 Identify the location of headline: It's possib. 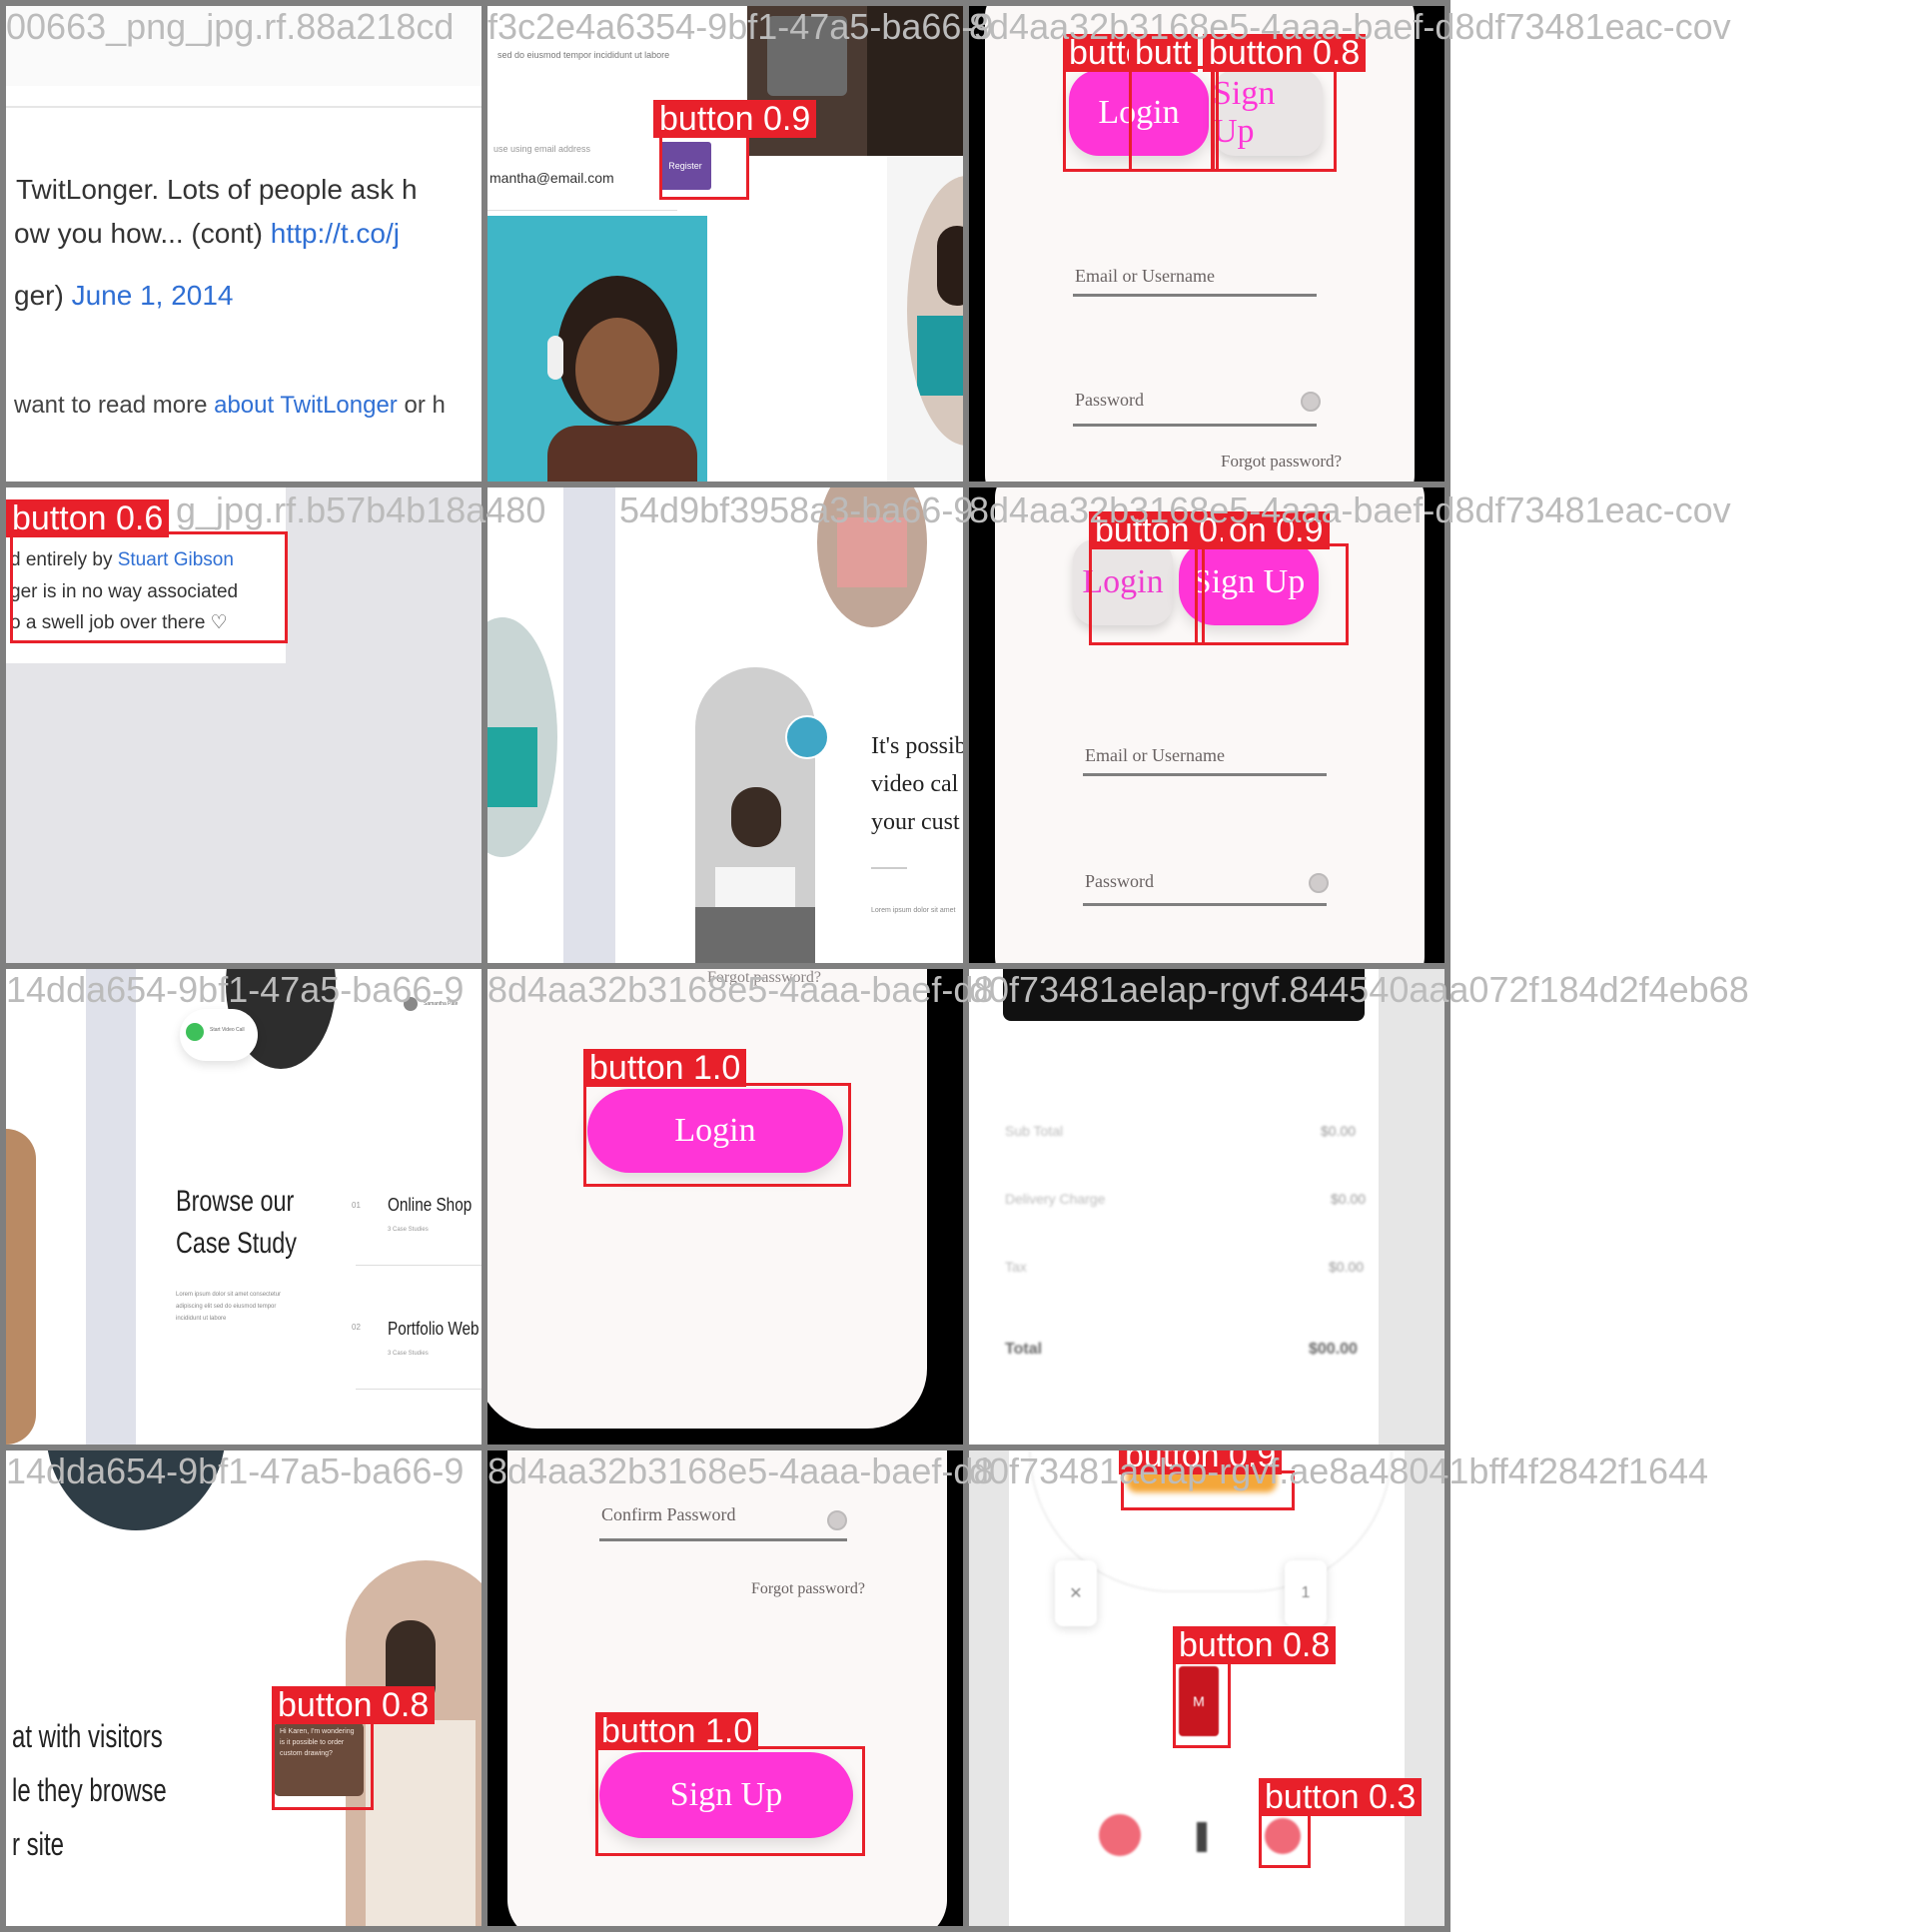
(919, 746).